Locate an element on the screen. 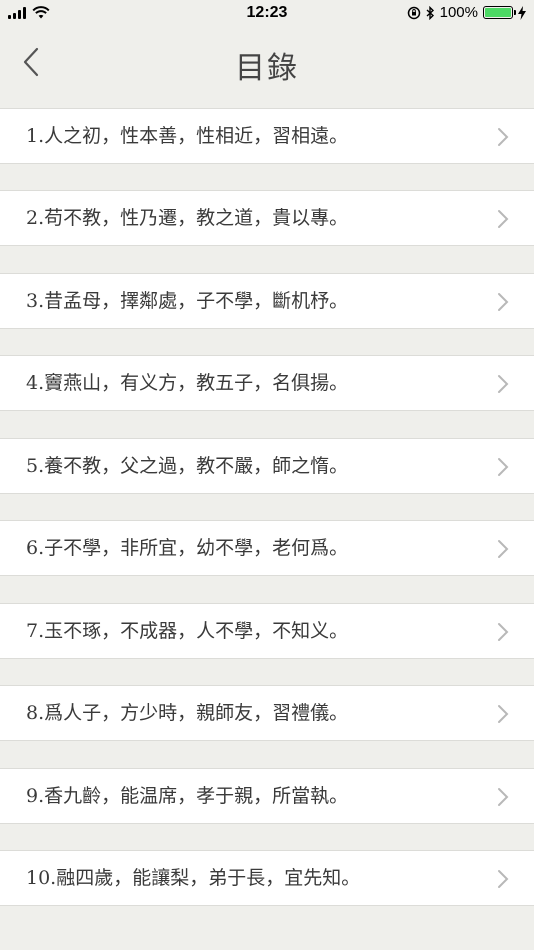 This screenshot has width=534, height=950. list-item: 2.苟不教，性乃遷，教之道，貴以專。 is located at coordinates (267, 218).